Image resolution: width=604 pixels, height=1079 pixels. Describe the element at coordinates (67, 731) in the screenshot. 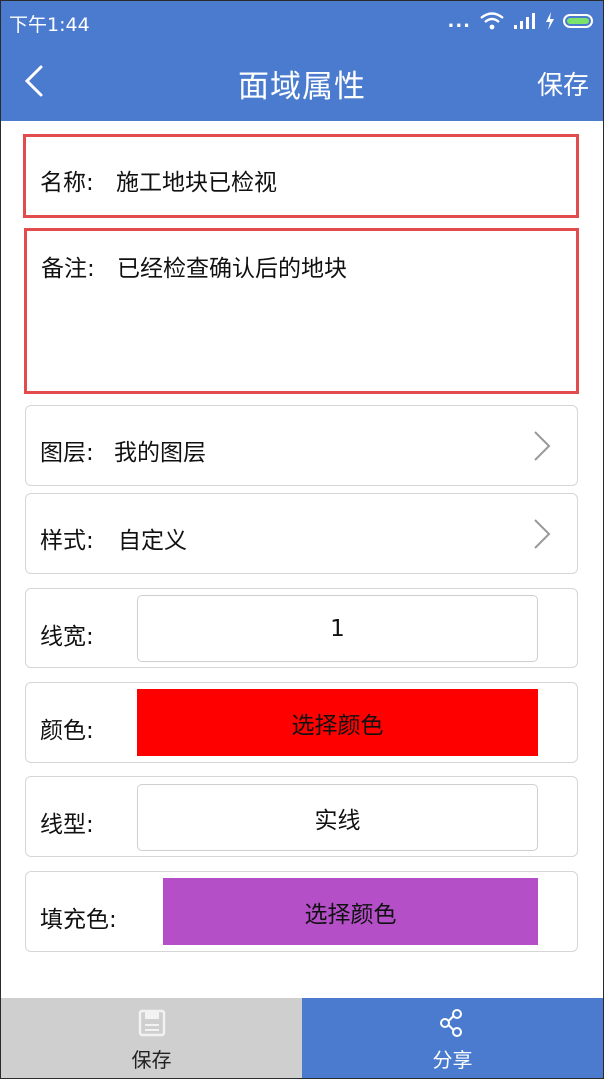

I see `color-label: 颜色:` at that location.